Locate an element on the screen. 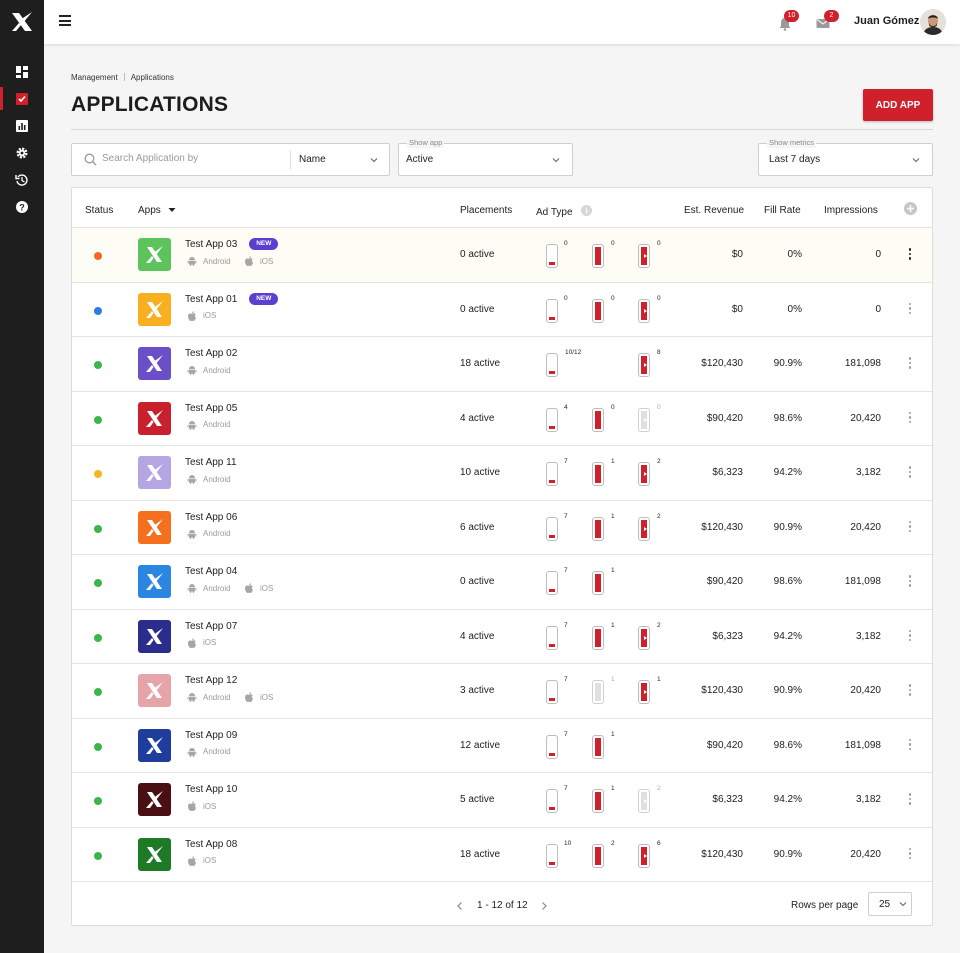 This screenshot has width=960, height=953. app-name: Test App 06 is located at coordinates (211, 517).